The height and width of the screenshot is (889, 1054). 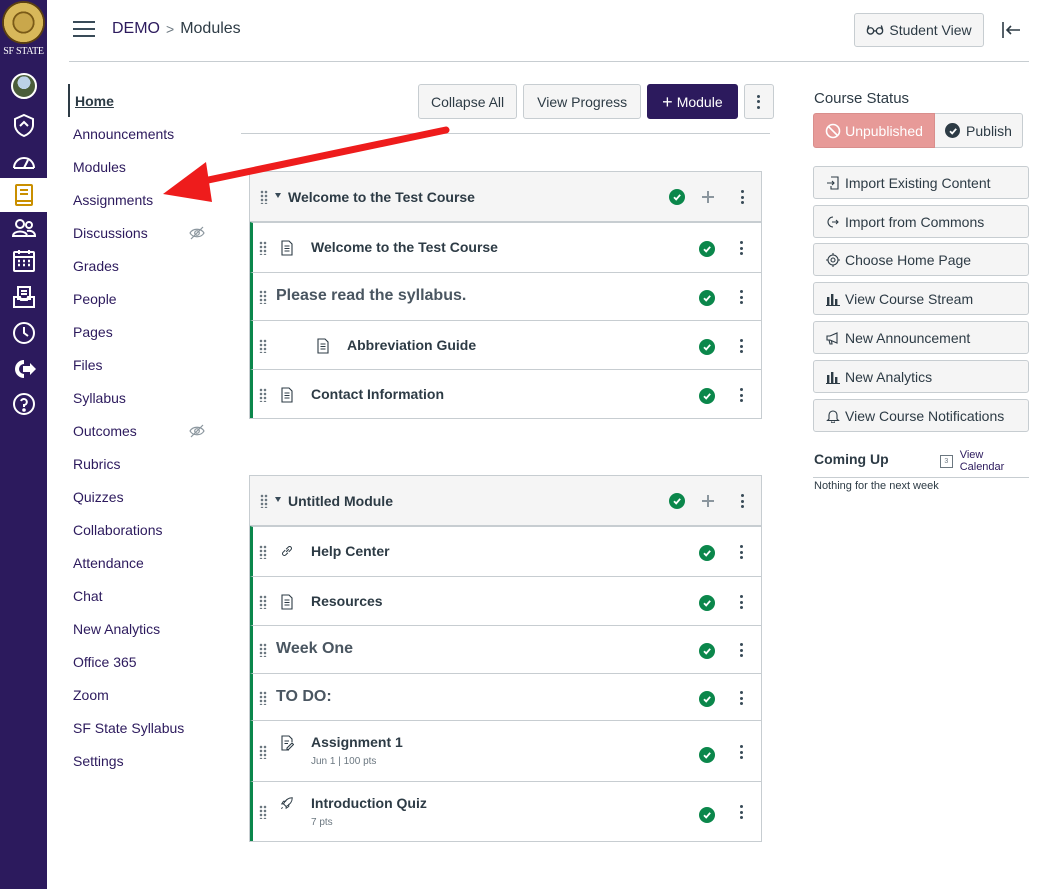 I want to click on view-progress-button: View Progress, so click(x=582, y=101).